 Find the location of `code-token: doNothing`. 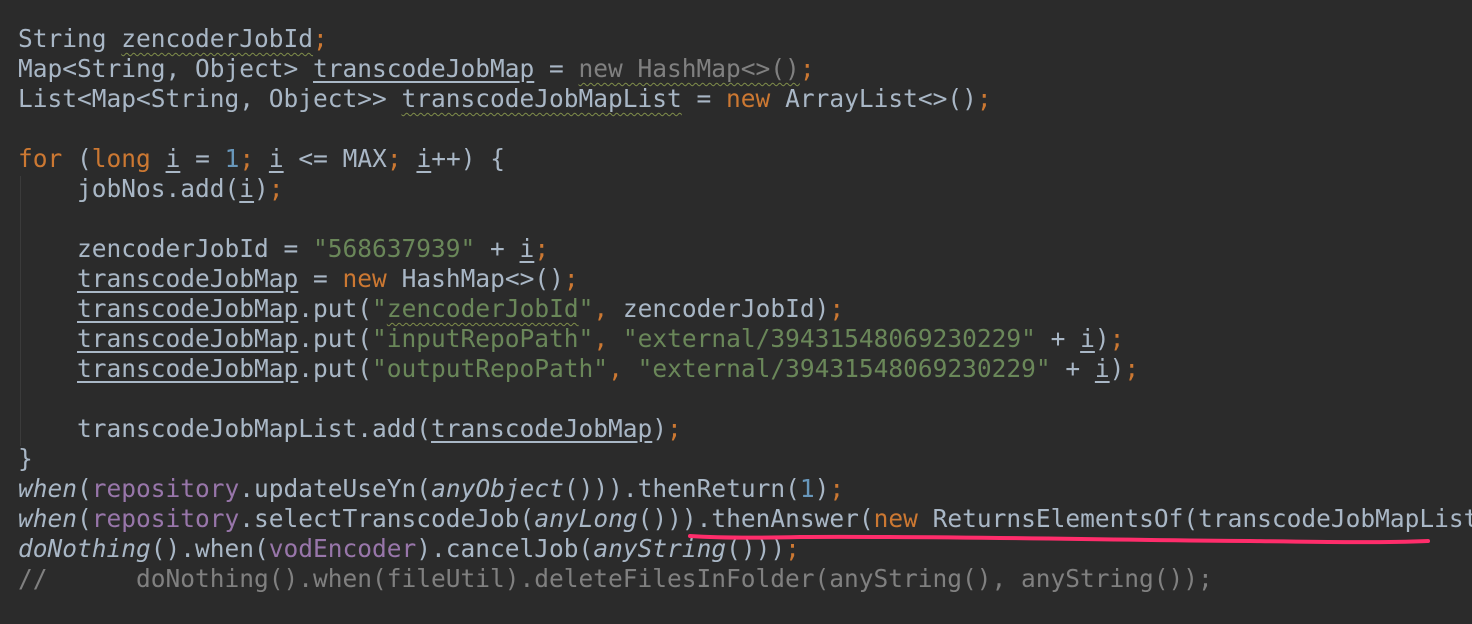

code-token: doNothing is located at coordinates (84, 548).